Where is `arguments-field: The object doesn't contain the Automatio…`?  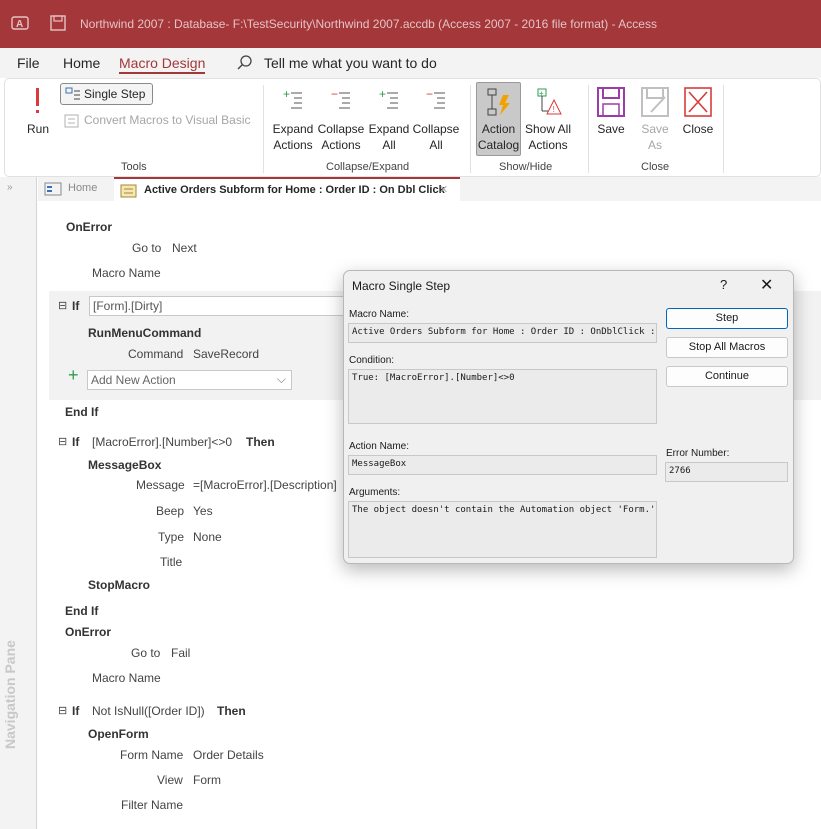
arguments-field: The object doesn't contain the Automatio… is located at coordinates (502, 529).